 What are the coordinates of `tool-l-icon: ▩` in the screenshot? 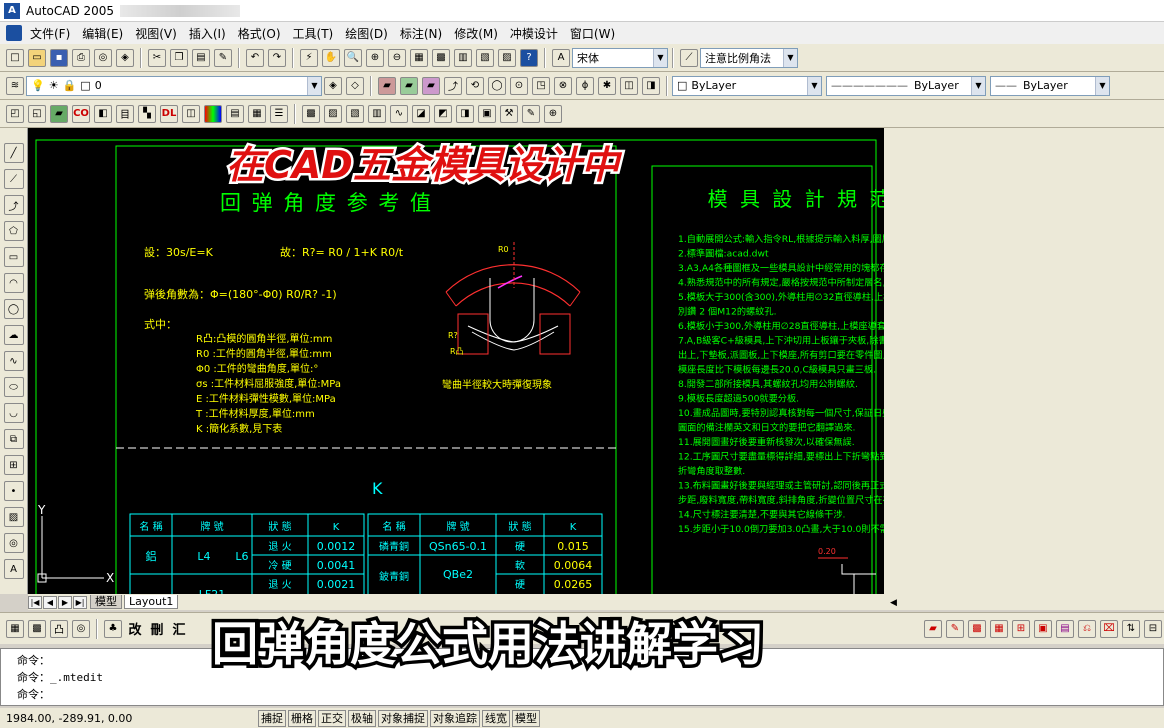 It's located at (311, 113).